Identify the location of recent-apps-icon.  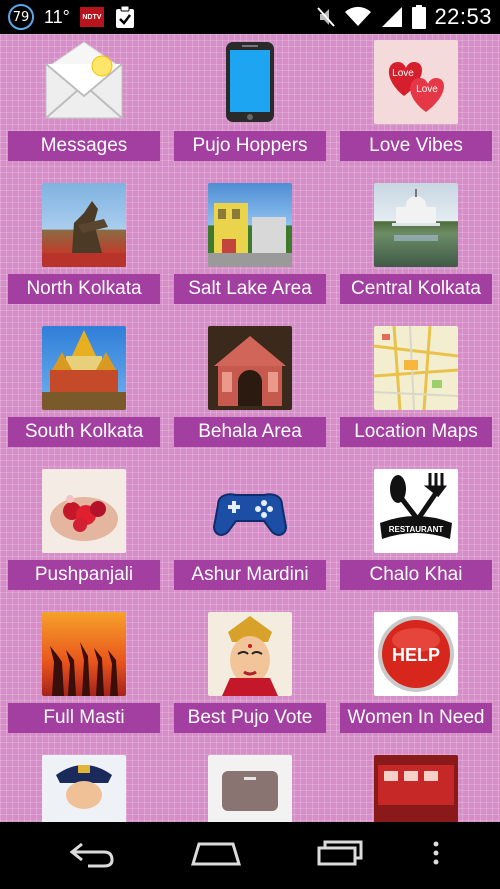
(340, 855).